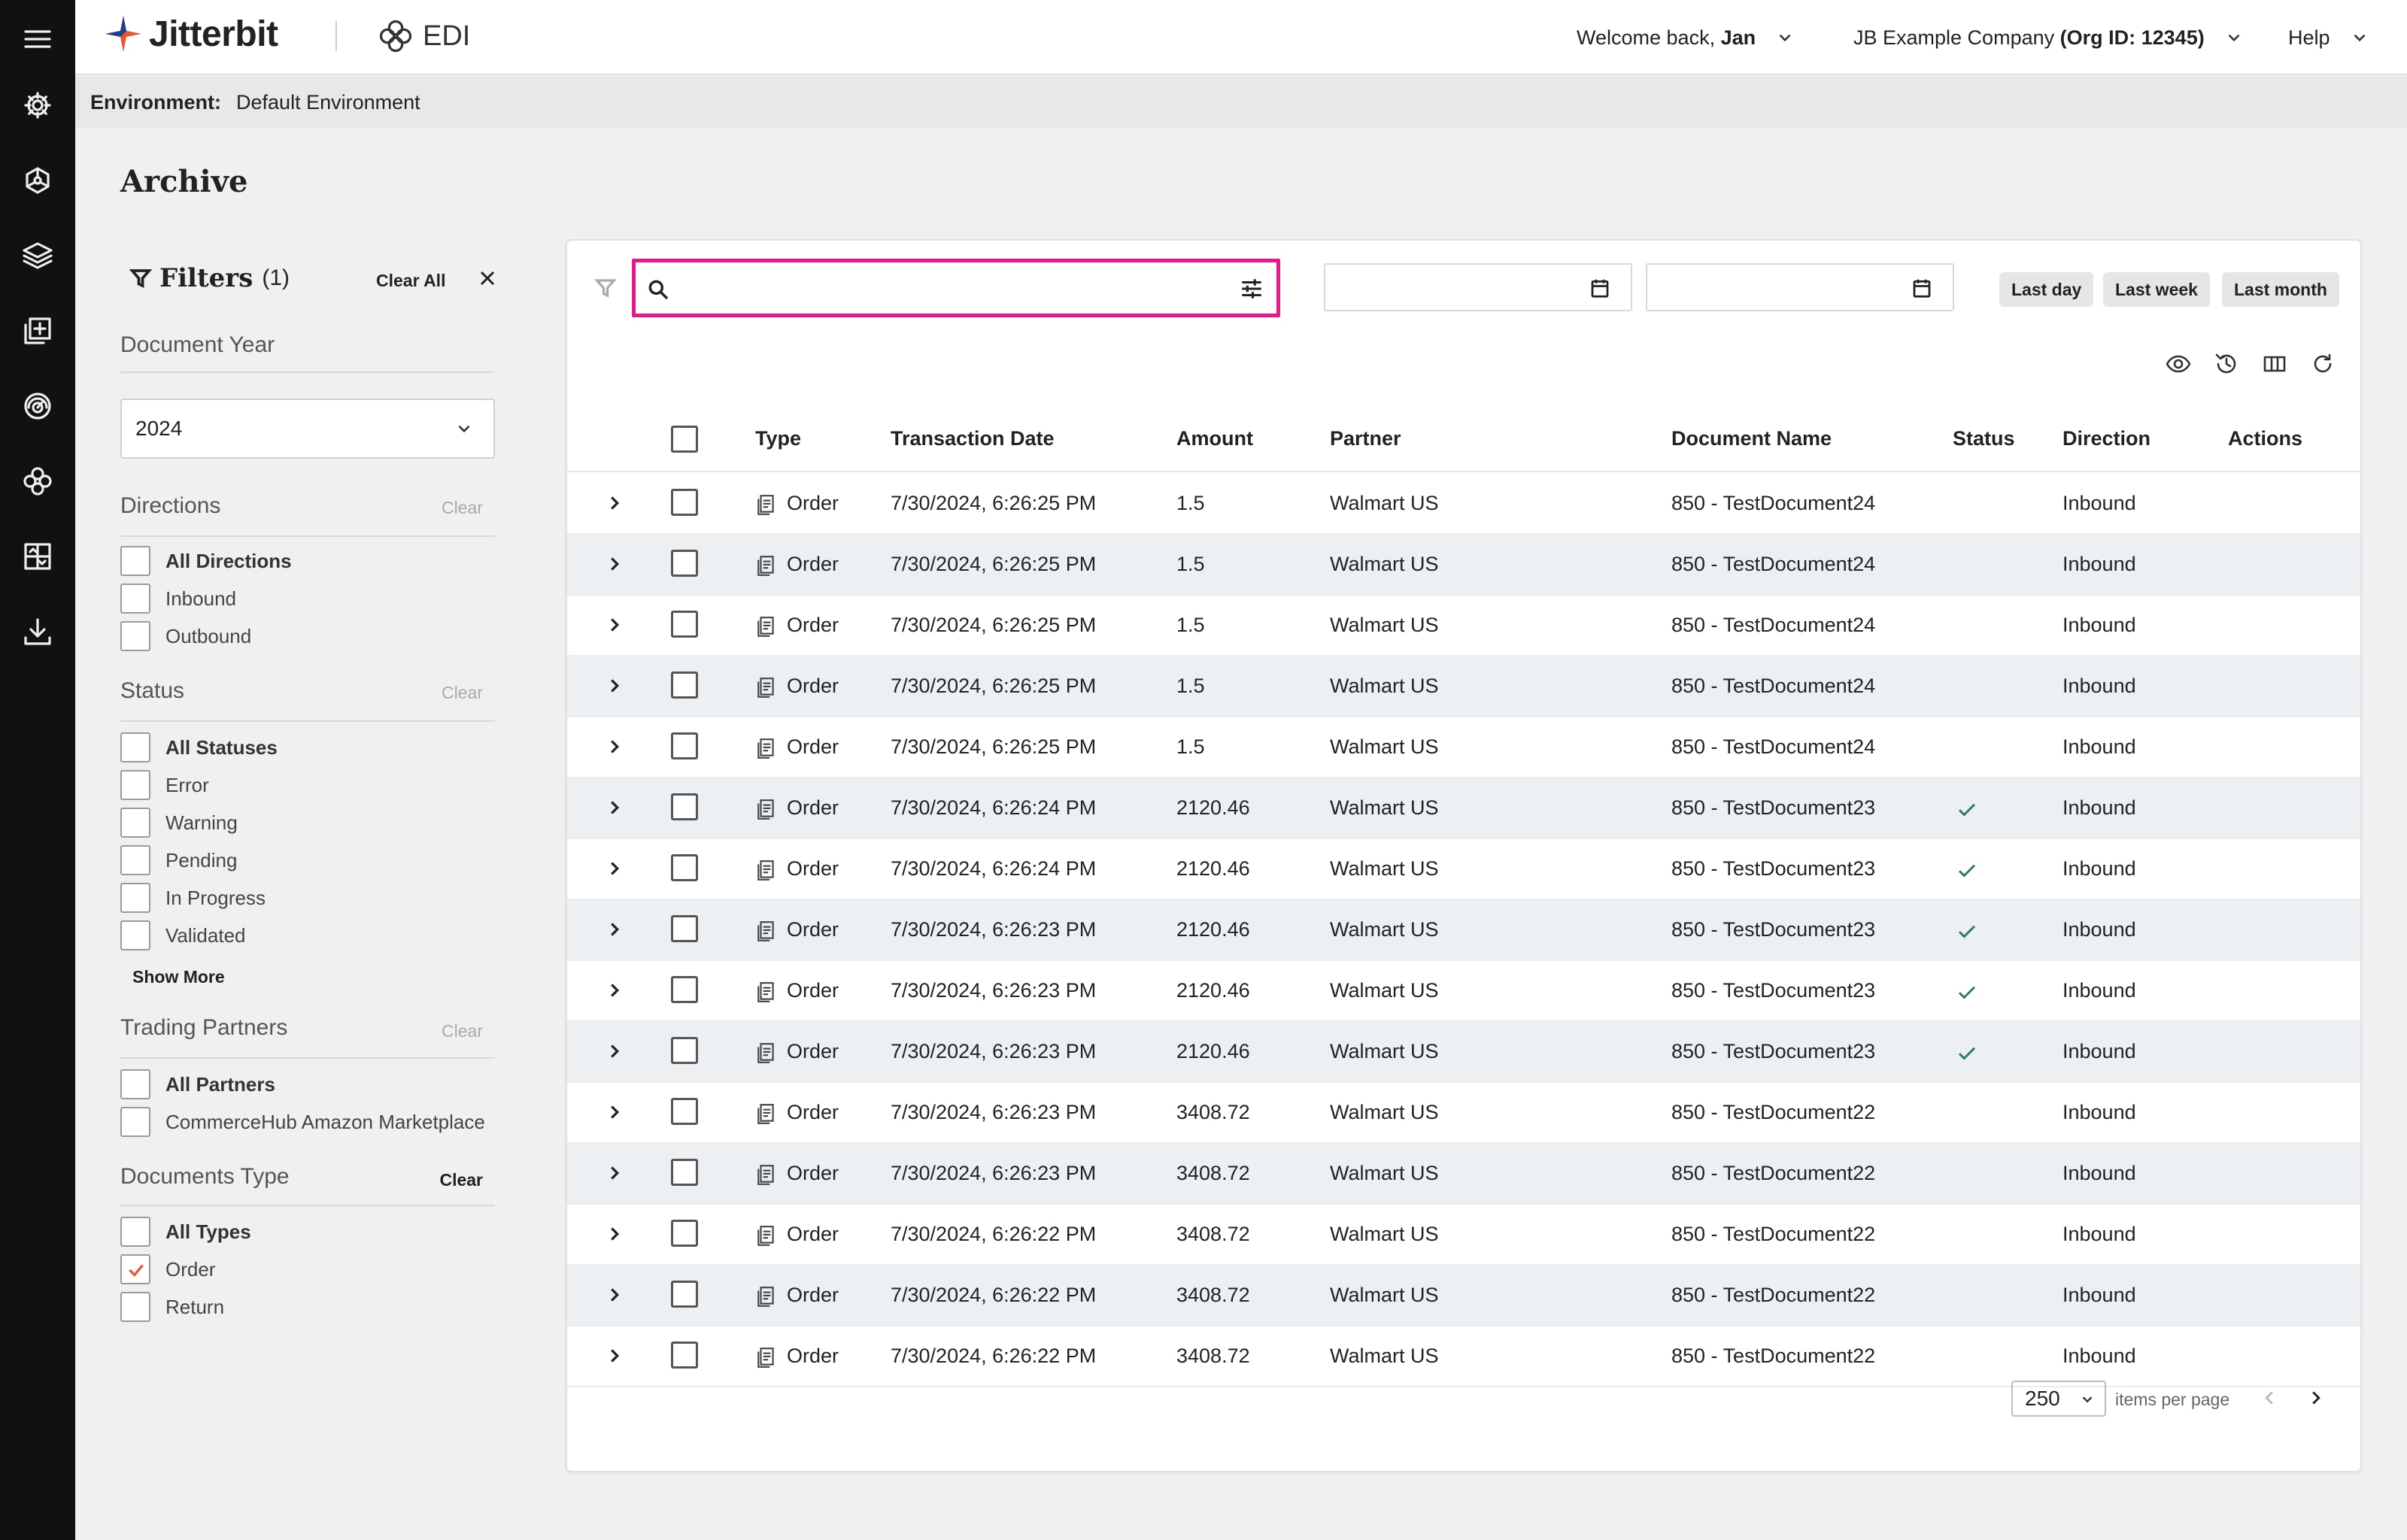  Describe the element at coordinates (185, 636) in the screenshot. I see `filter-option-outbound: Outbound` at that location.